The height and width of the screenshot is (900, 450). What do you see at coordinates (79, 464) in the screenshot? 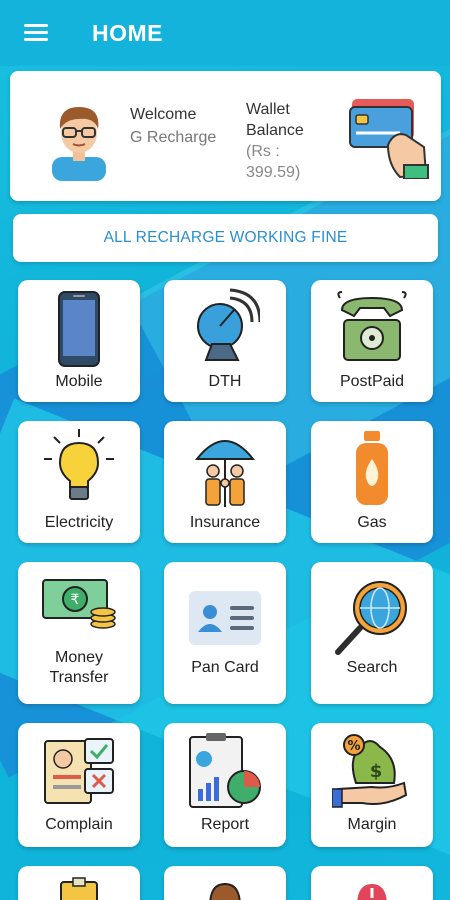
I see `light-bulb-icon` at bounding box center [79, 464].